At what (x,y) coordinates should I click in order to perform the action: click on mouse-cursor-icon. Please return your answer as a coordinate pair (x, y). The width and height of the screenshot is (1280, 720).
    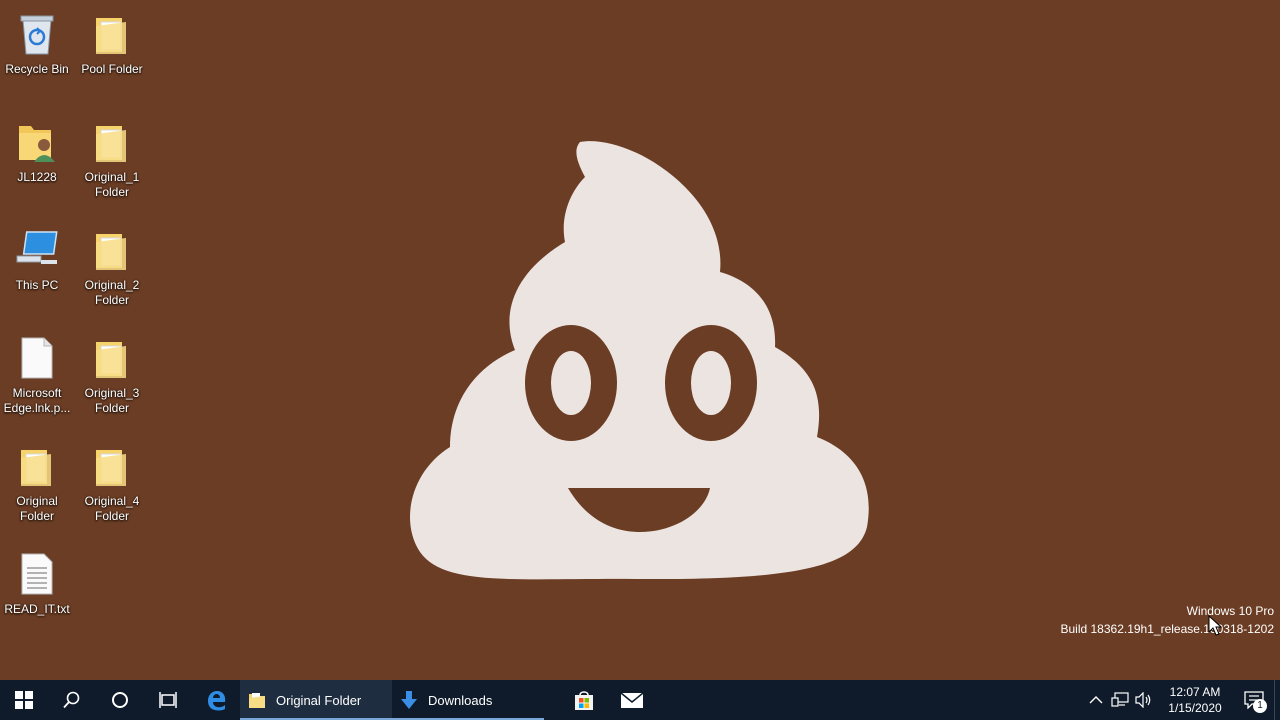
    Looking at the image, I should click on (1216, 625).